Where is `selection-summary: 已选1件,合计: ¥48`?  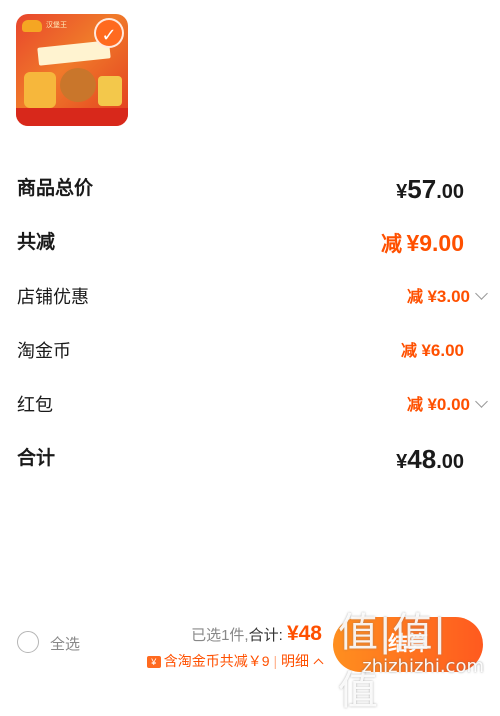
selection-summary: 已选1件,合计: ¥48 is located at coordinates (256, 634).